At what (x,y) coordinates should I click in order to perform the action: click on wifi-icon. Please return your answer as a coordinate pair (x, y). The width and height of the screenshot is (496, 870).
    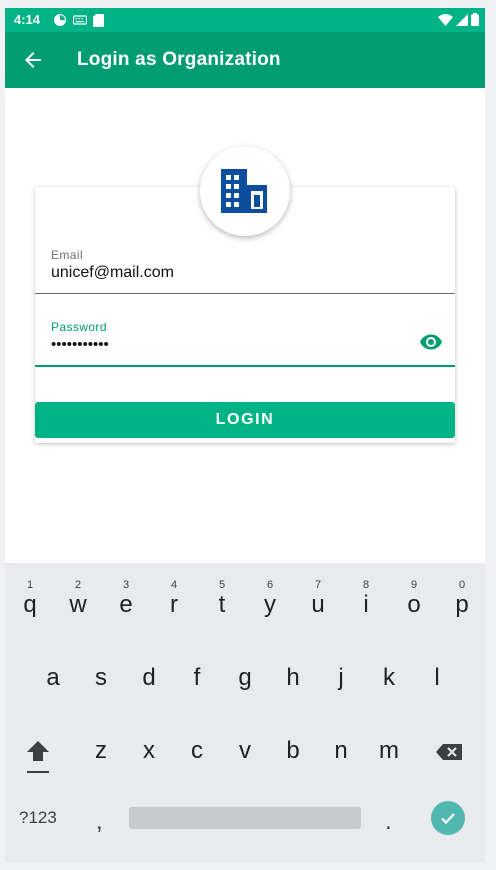
    Looking at the image, I should click on (445, 19).